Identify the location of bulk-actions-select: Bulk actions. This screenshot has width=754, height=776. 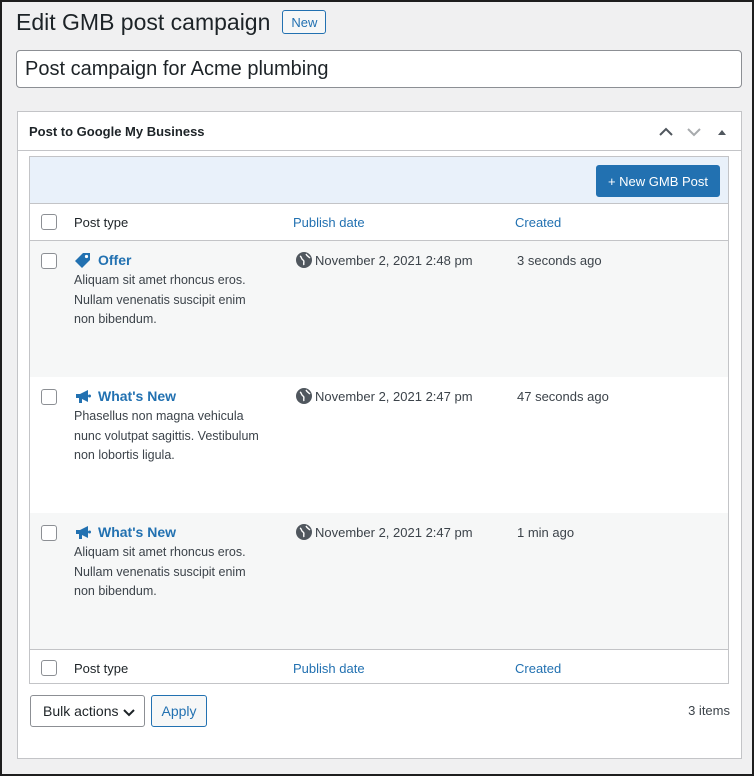
(87, 711).